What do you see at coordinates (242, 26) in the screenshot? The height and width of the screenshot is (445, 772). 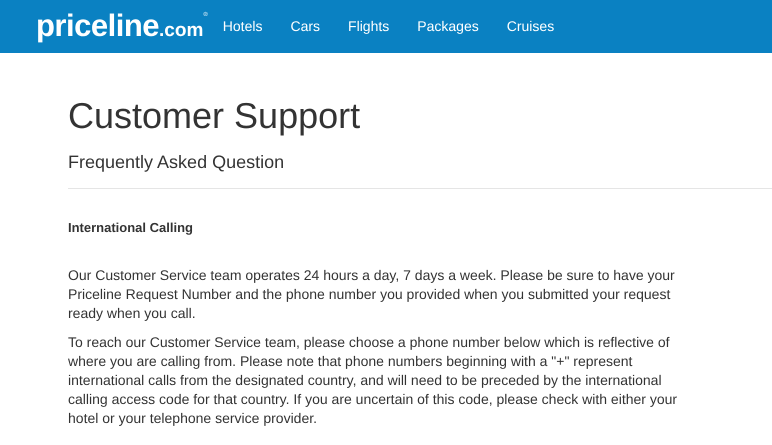 I see `nav-link: Hotels` at bounding box center [242, 26].